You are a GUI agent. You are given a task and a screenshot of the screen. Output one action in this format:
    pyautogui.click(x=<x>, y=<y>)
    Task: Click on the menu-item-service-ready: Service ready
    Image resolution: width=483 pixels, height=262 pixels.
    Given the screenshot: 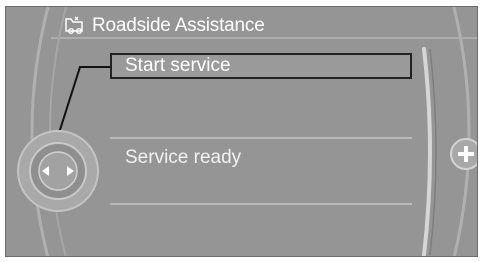 What is the action you would take?
    pyautogui.click(x=261, y=158)
    